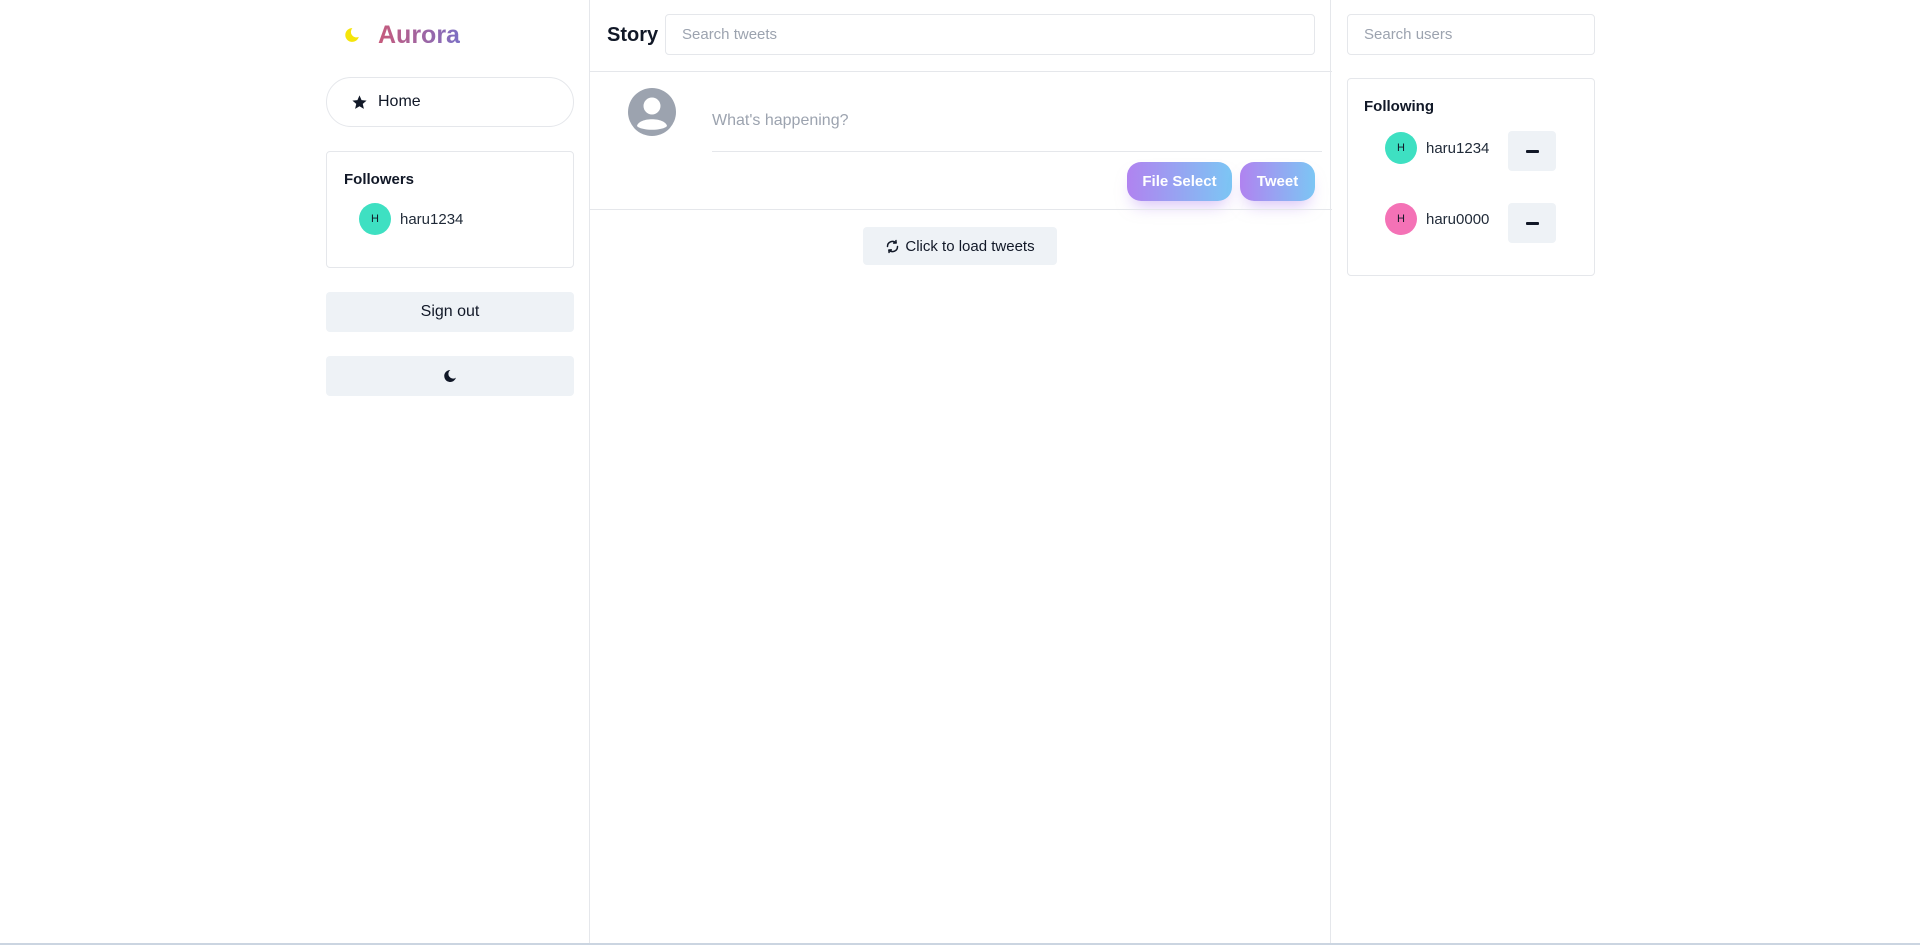 This screenshot has width=1920, height=945. I want to click on page-title: Story, so click(633, 35).